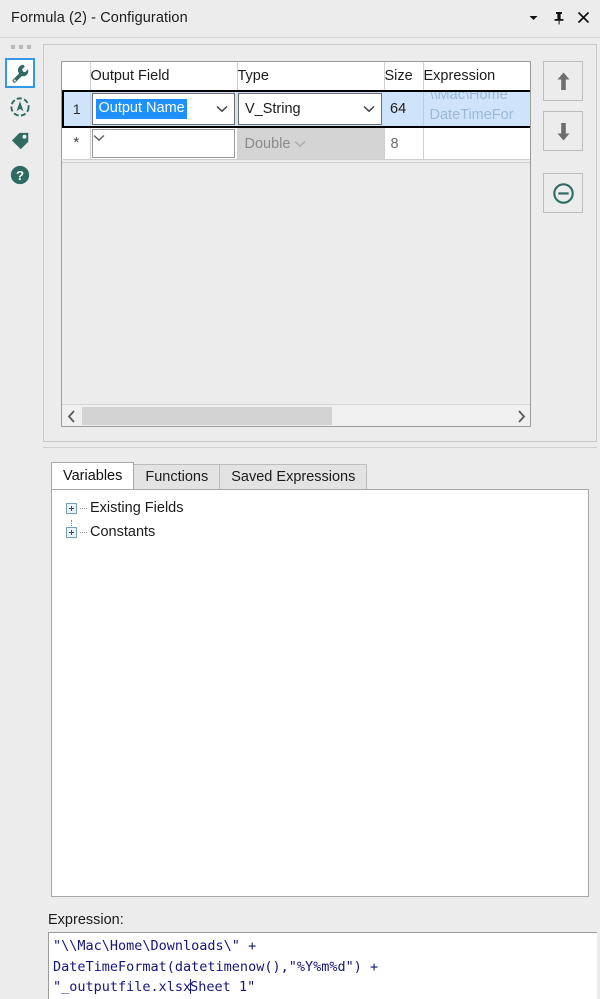 The height and width of the screenshot is (999, 600). I want to click on compass-icon, so click(20, 107).